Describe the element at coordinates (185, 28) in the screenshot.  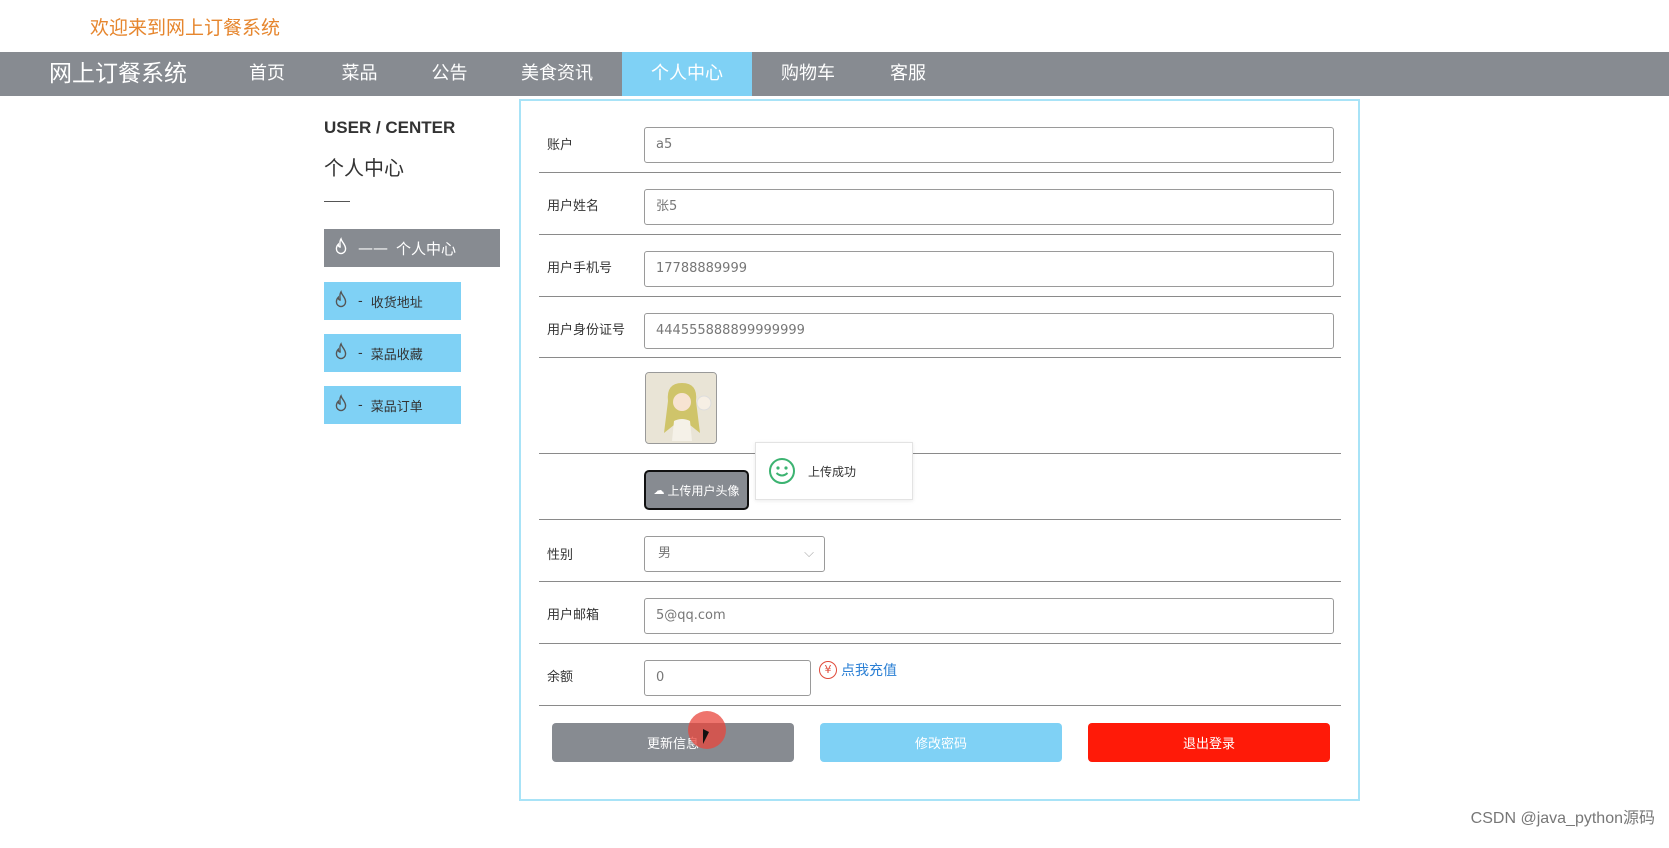
I see `welcome-text: 欢迎来到网上订餐系统` at that location.